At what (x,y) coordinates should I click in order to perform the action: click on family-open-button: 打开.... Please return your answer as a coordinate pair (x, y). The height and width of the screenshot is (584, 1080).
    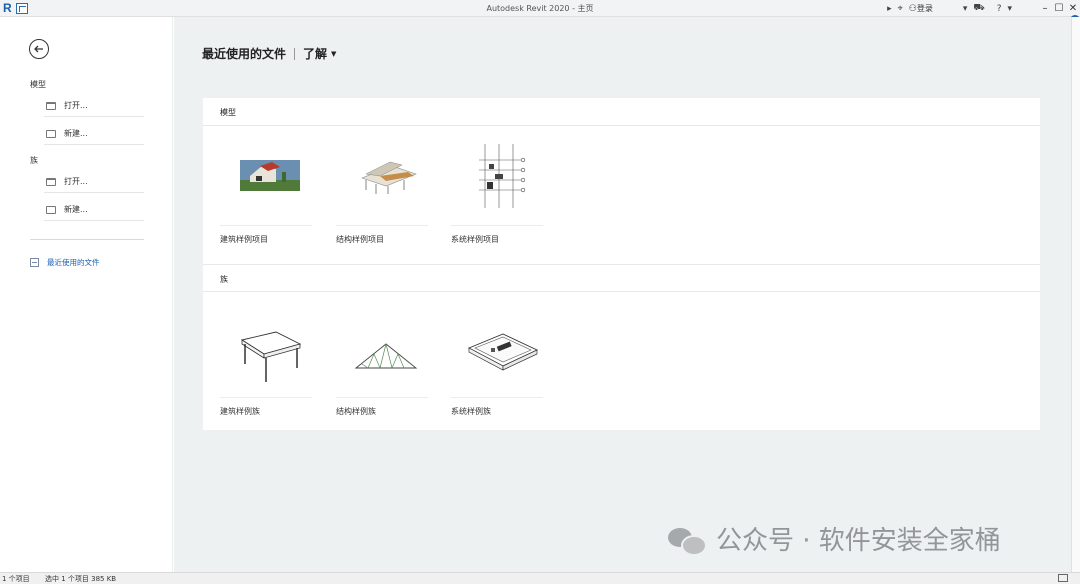
    Looking at the image, I should click on (94, 182).